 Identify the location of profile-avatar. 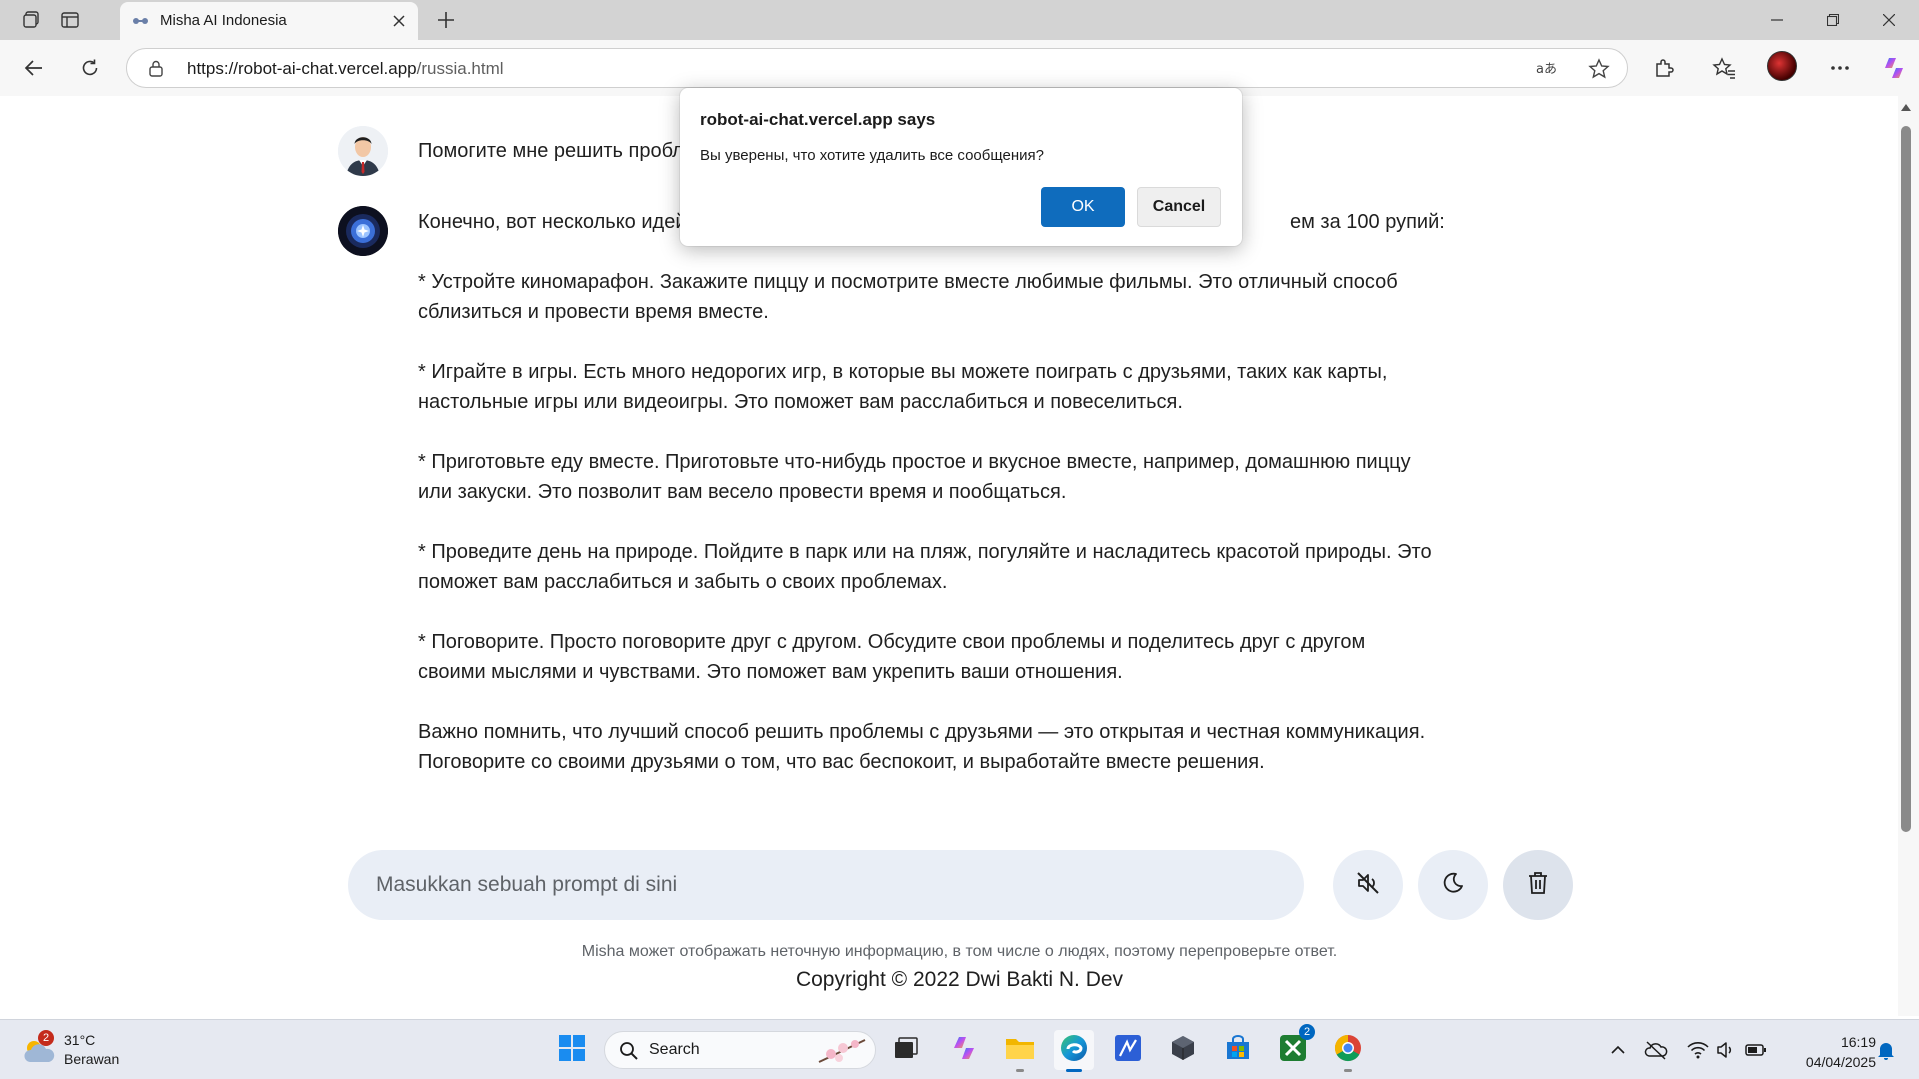
(1782, 66).